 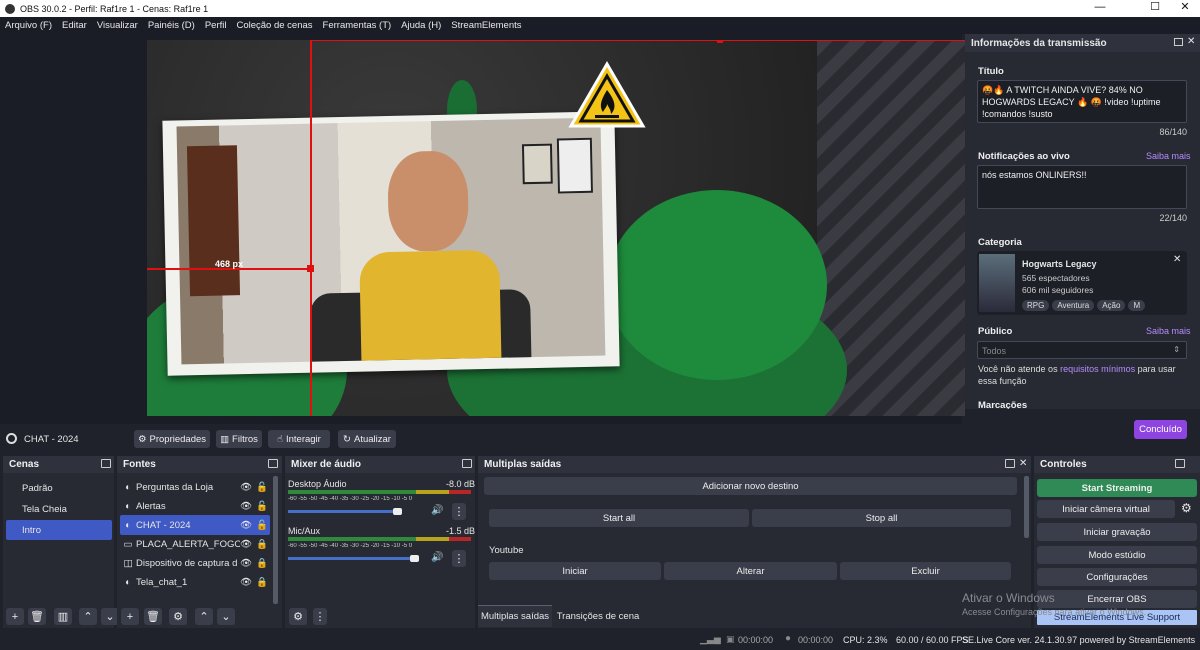 I want to click on start-virtual-camera-button: Iniciar câmera virtual, so click(x=1106, y=509).